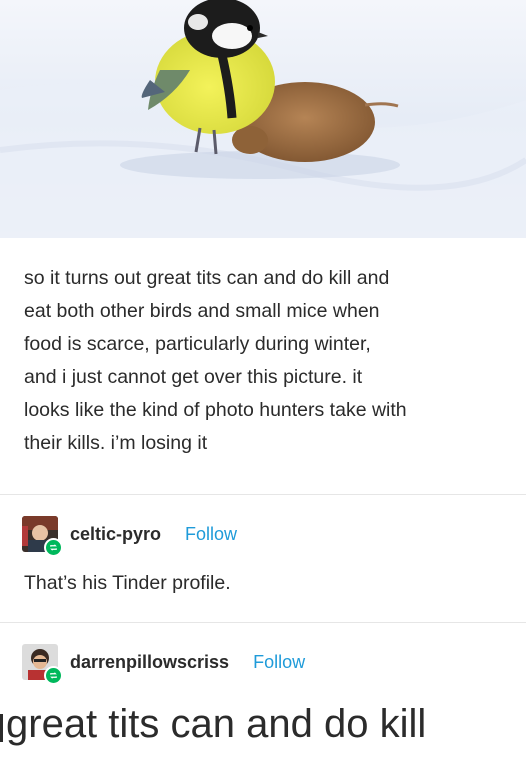 The width and height of the screenshot is (526, 760). Describe the element at coordinates (149, 662) in the screenshot. I see `username: darrenpillowscriss` at that location.